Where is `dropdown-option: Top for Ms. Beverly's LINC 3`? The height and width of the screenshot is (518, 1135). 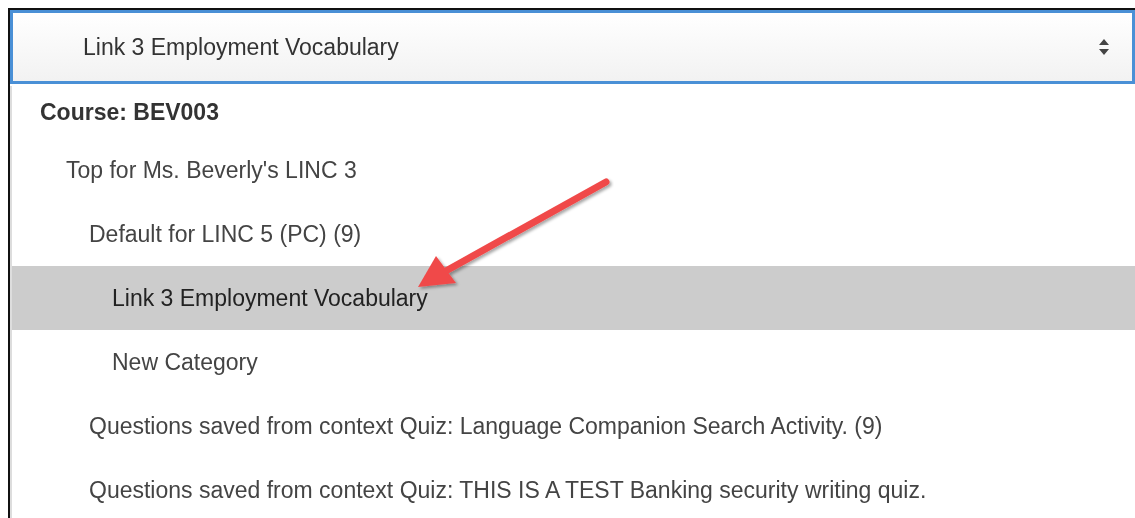 dropdown-option: Top for Ms. Beverly's LINC 3 is located at coordinates (573, 170).